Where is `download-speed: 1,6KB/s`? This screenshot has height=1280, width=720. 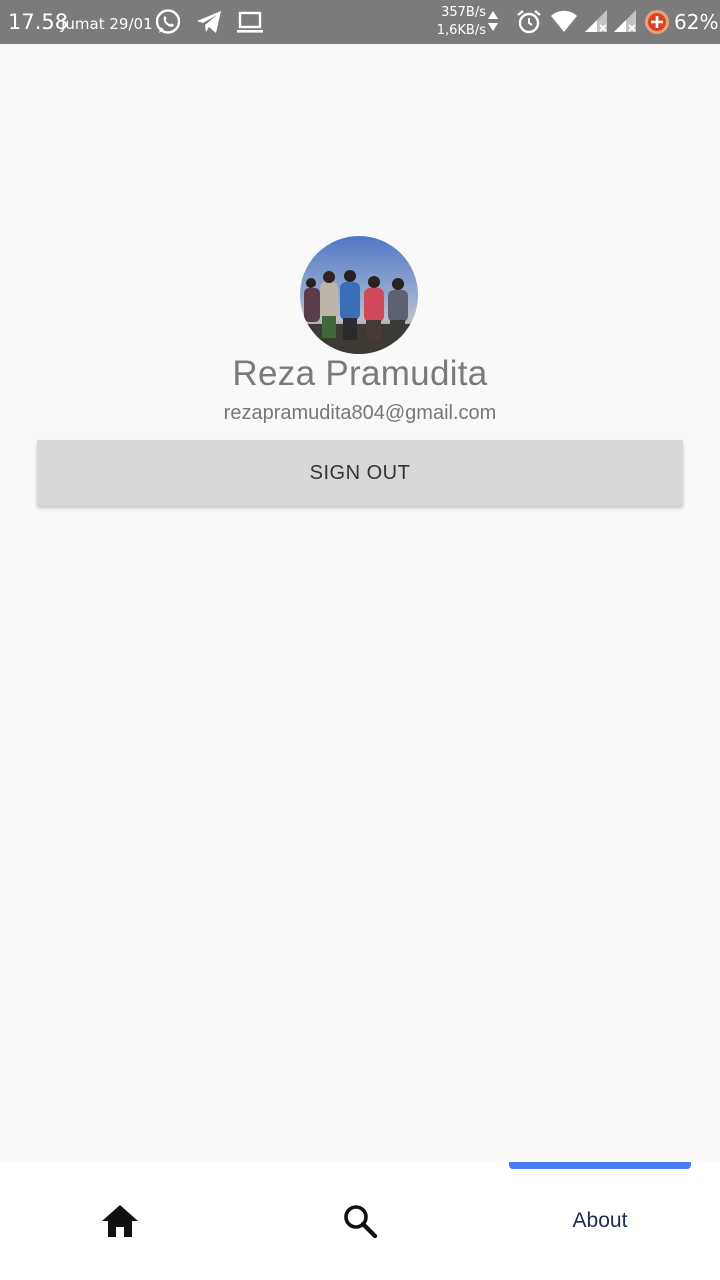
download-speed: 1,6KB/s is located at coordinates (461, 30).